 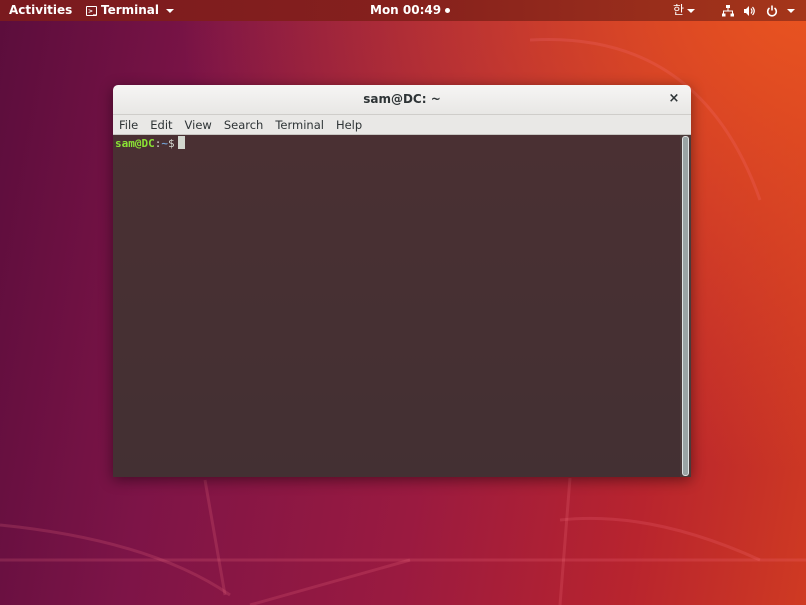 What do you see at coordinates (772, 11) in the screenshot?
I see `power-icon` at bounding box center [772, 11].